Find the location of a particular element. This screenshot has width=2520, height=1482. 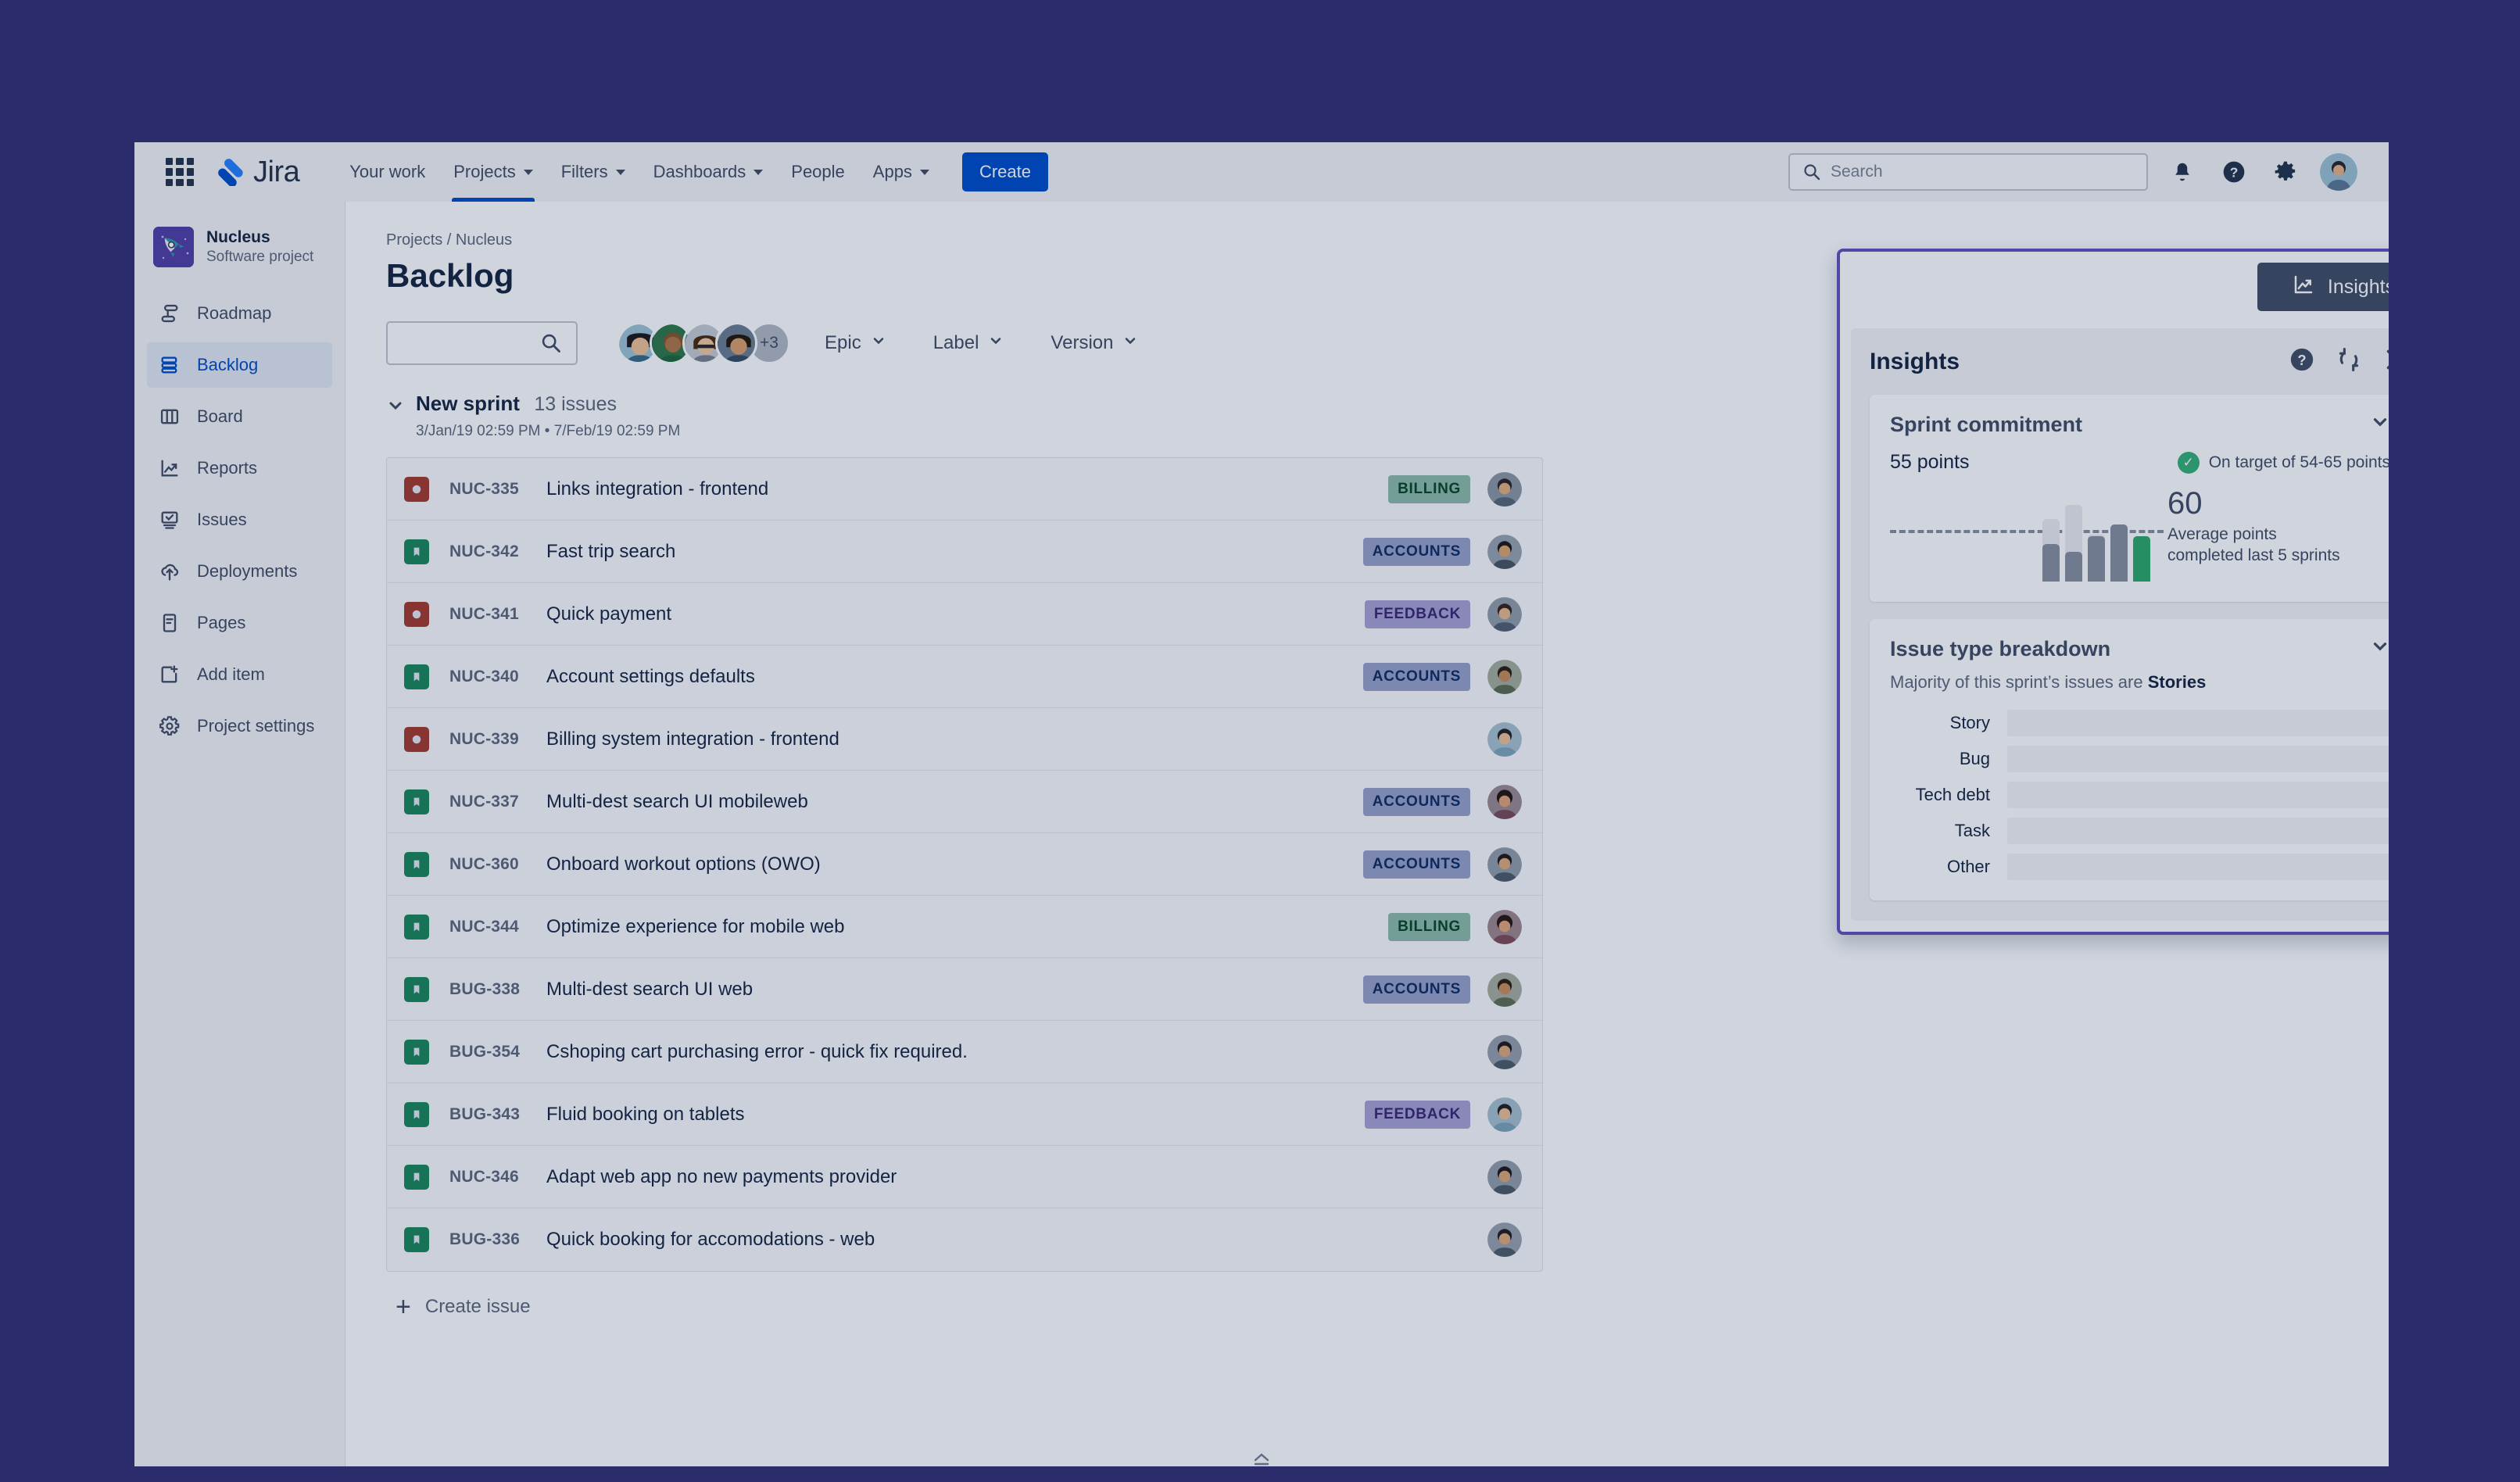

table-row: NUC-341 Quick payment FEEDBACK is located at coordinates (964, 614).